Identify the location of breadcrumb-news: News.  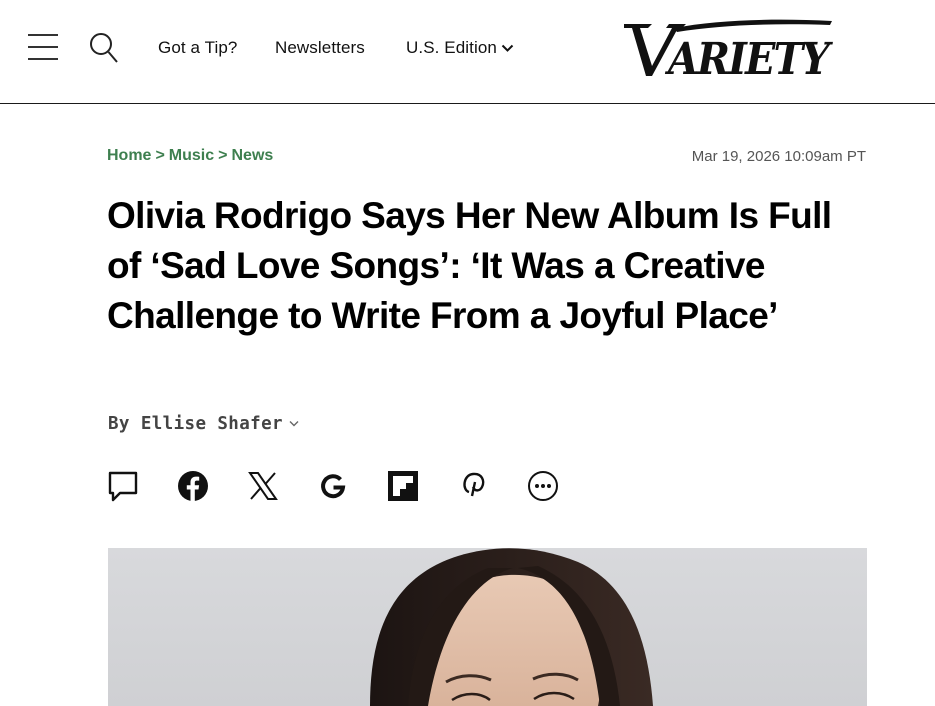
(252, 155).